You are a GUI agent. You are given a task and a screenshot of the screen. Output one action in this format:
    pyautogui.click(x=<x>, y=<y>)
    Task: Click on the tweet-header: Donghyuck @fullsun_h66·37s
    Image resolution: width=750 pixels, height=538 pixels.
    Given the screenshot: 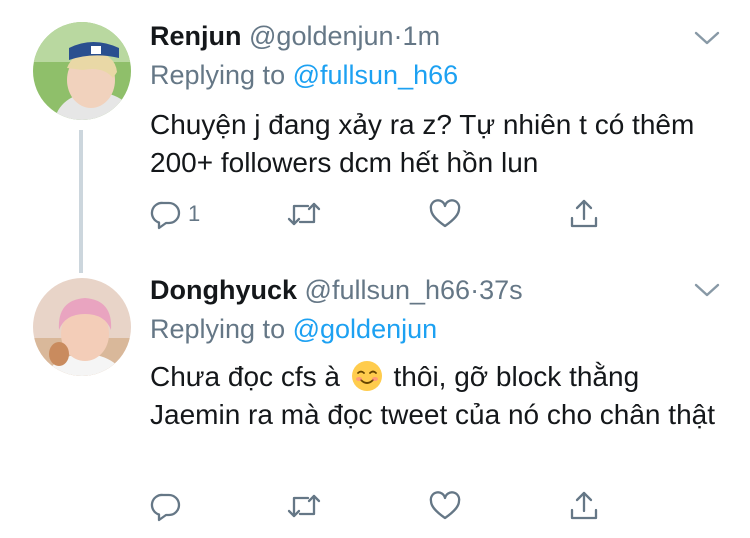 What is the action you would take?
    pyautogui.click(x=336, y=290)
    